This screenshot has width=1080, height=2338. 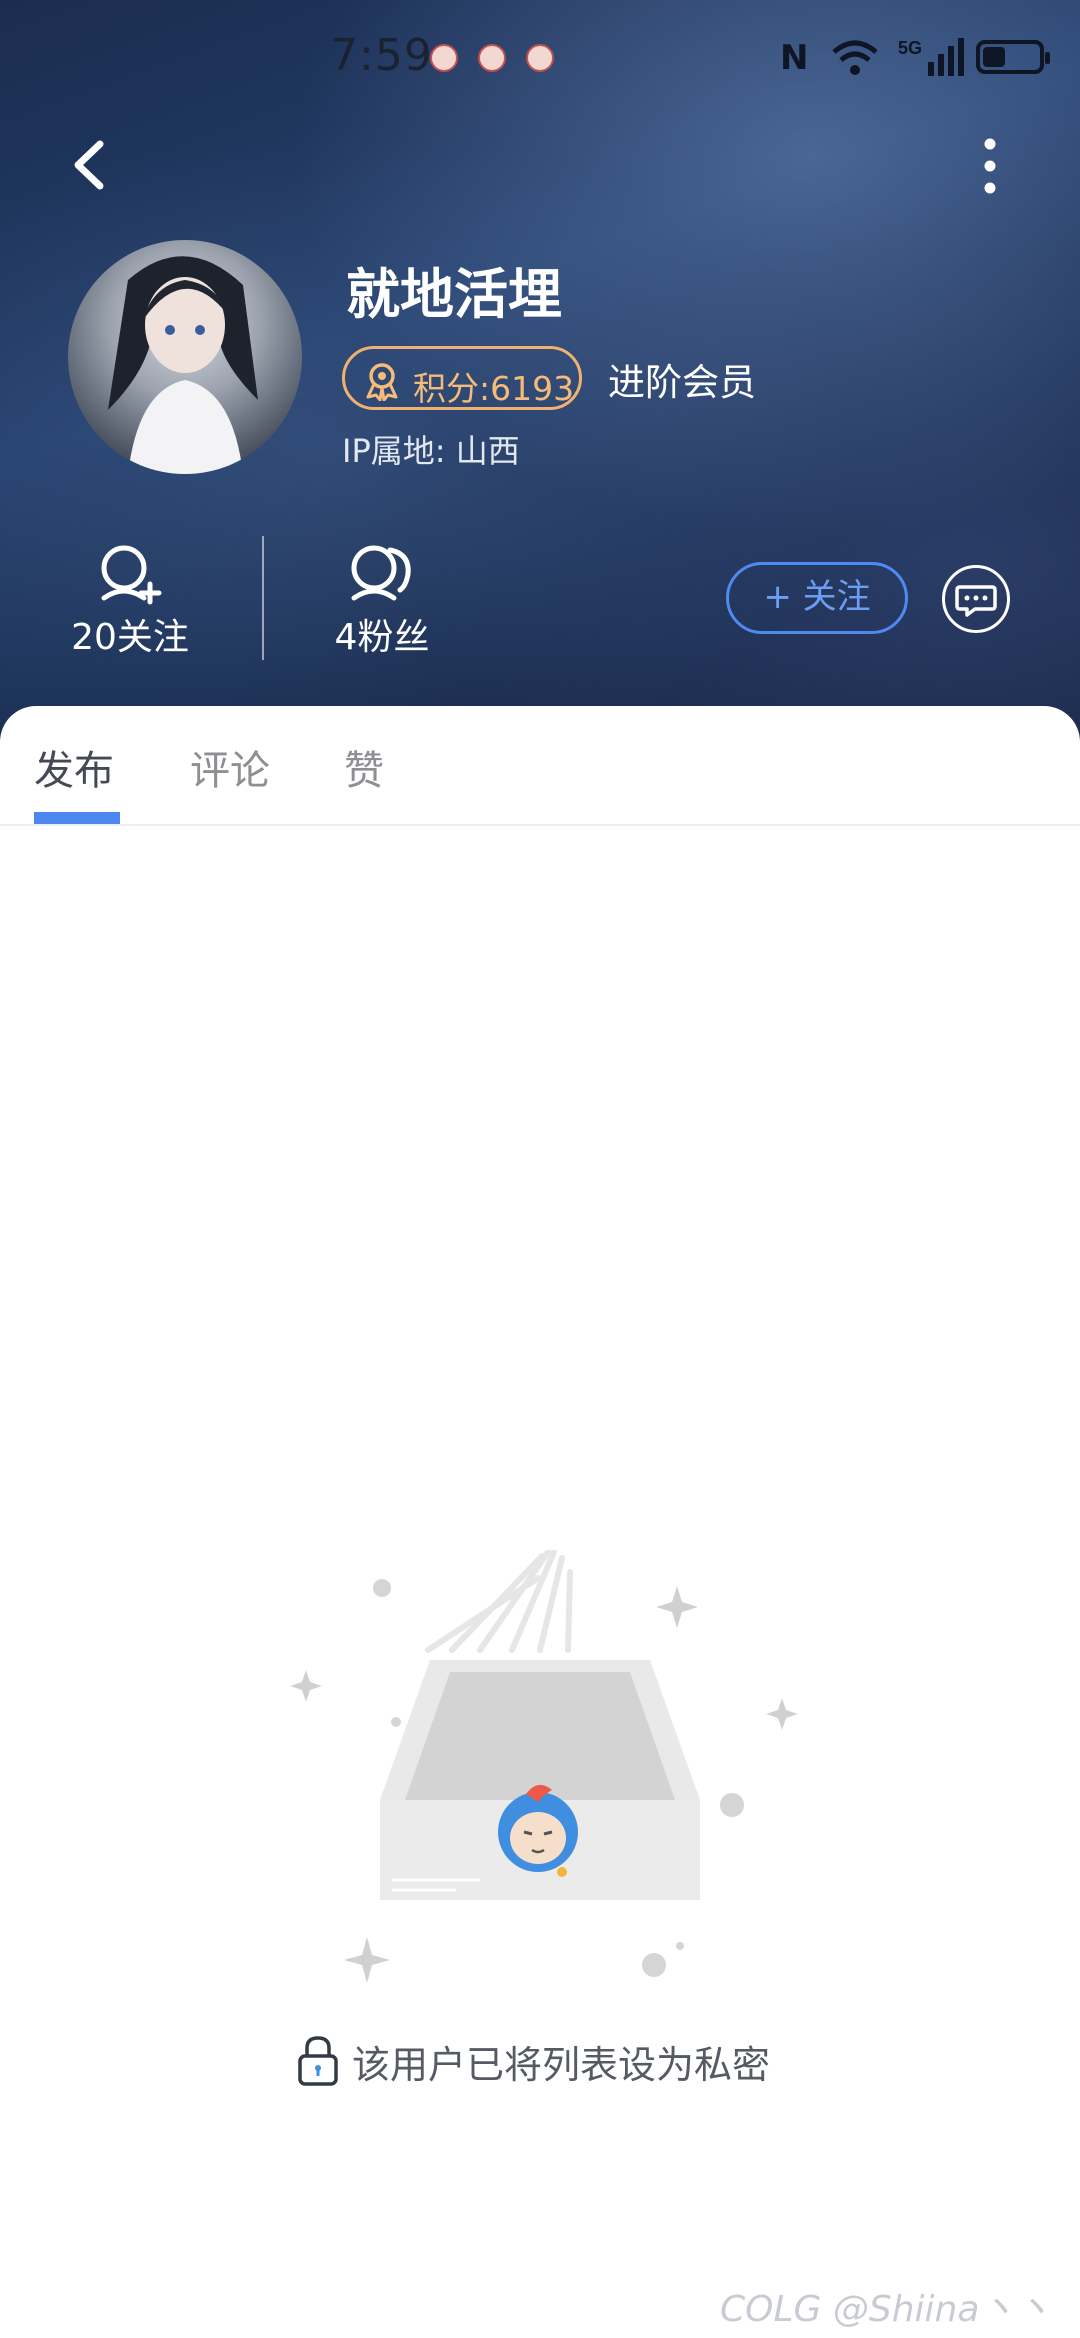 What do you see at coordinates (77, 818) in the screenshot?
I see `active-tab-indicator` at bounding box center [77, 818].